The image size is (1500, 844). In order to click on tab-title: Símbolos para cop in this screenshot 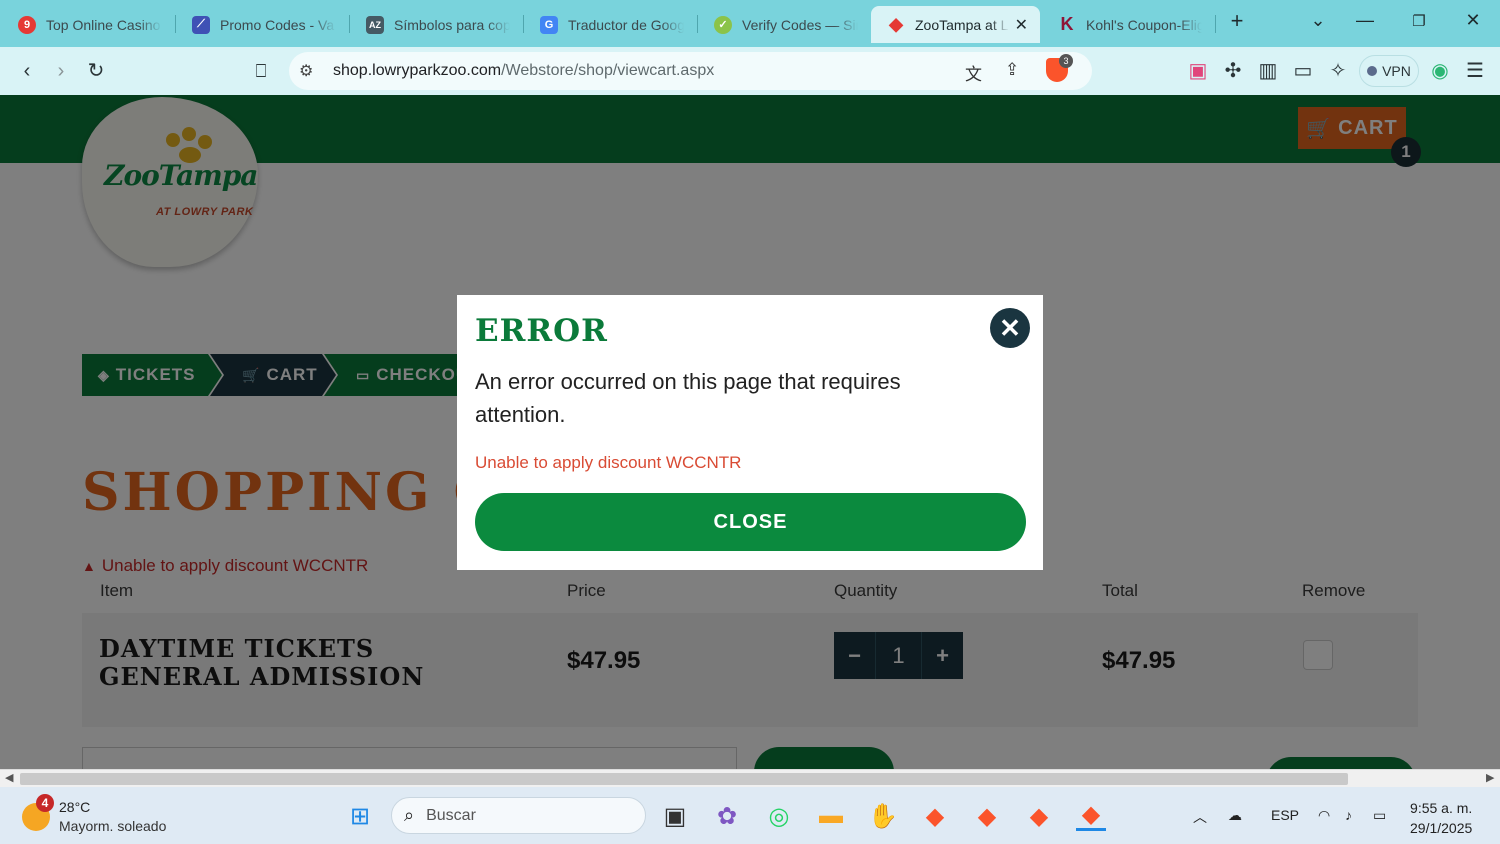, I will do `click(452, 24)`.